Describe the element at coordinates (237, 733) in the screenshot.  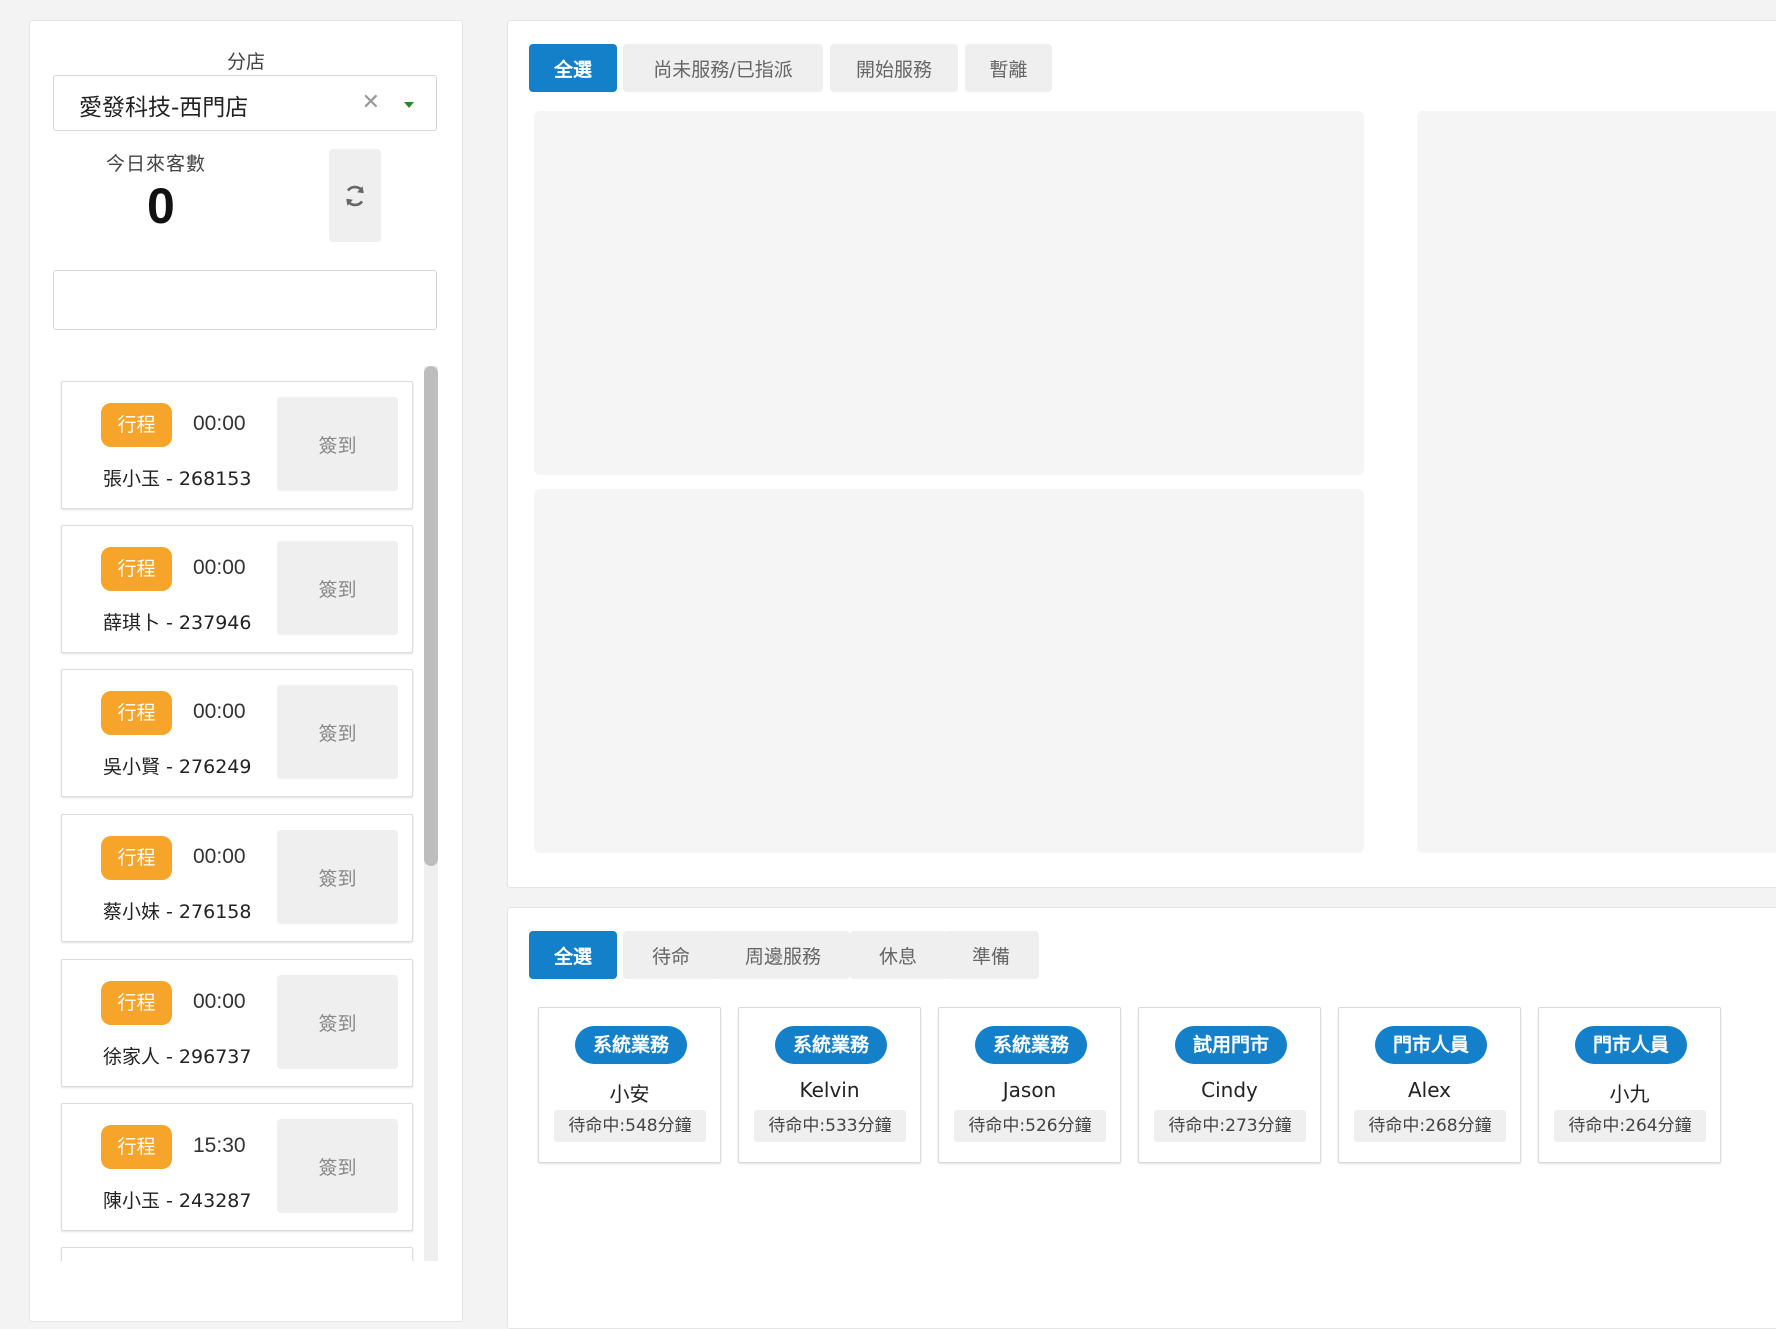
I see `checkin-card: 行程 00:00 吳小賢 - 276249 簽到` at that location.